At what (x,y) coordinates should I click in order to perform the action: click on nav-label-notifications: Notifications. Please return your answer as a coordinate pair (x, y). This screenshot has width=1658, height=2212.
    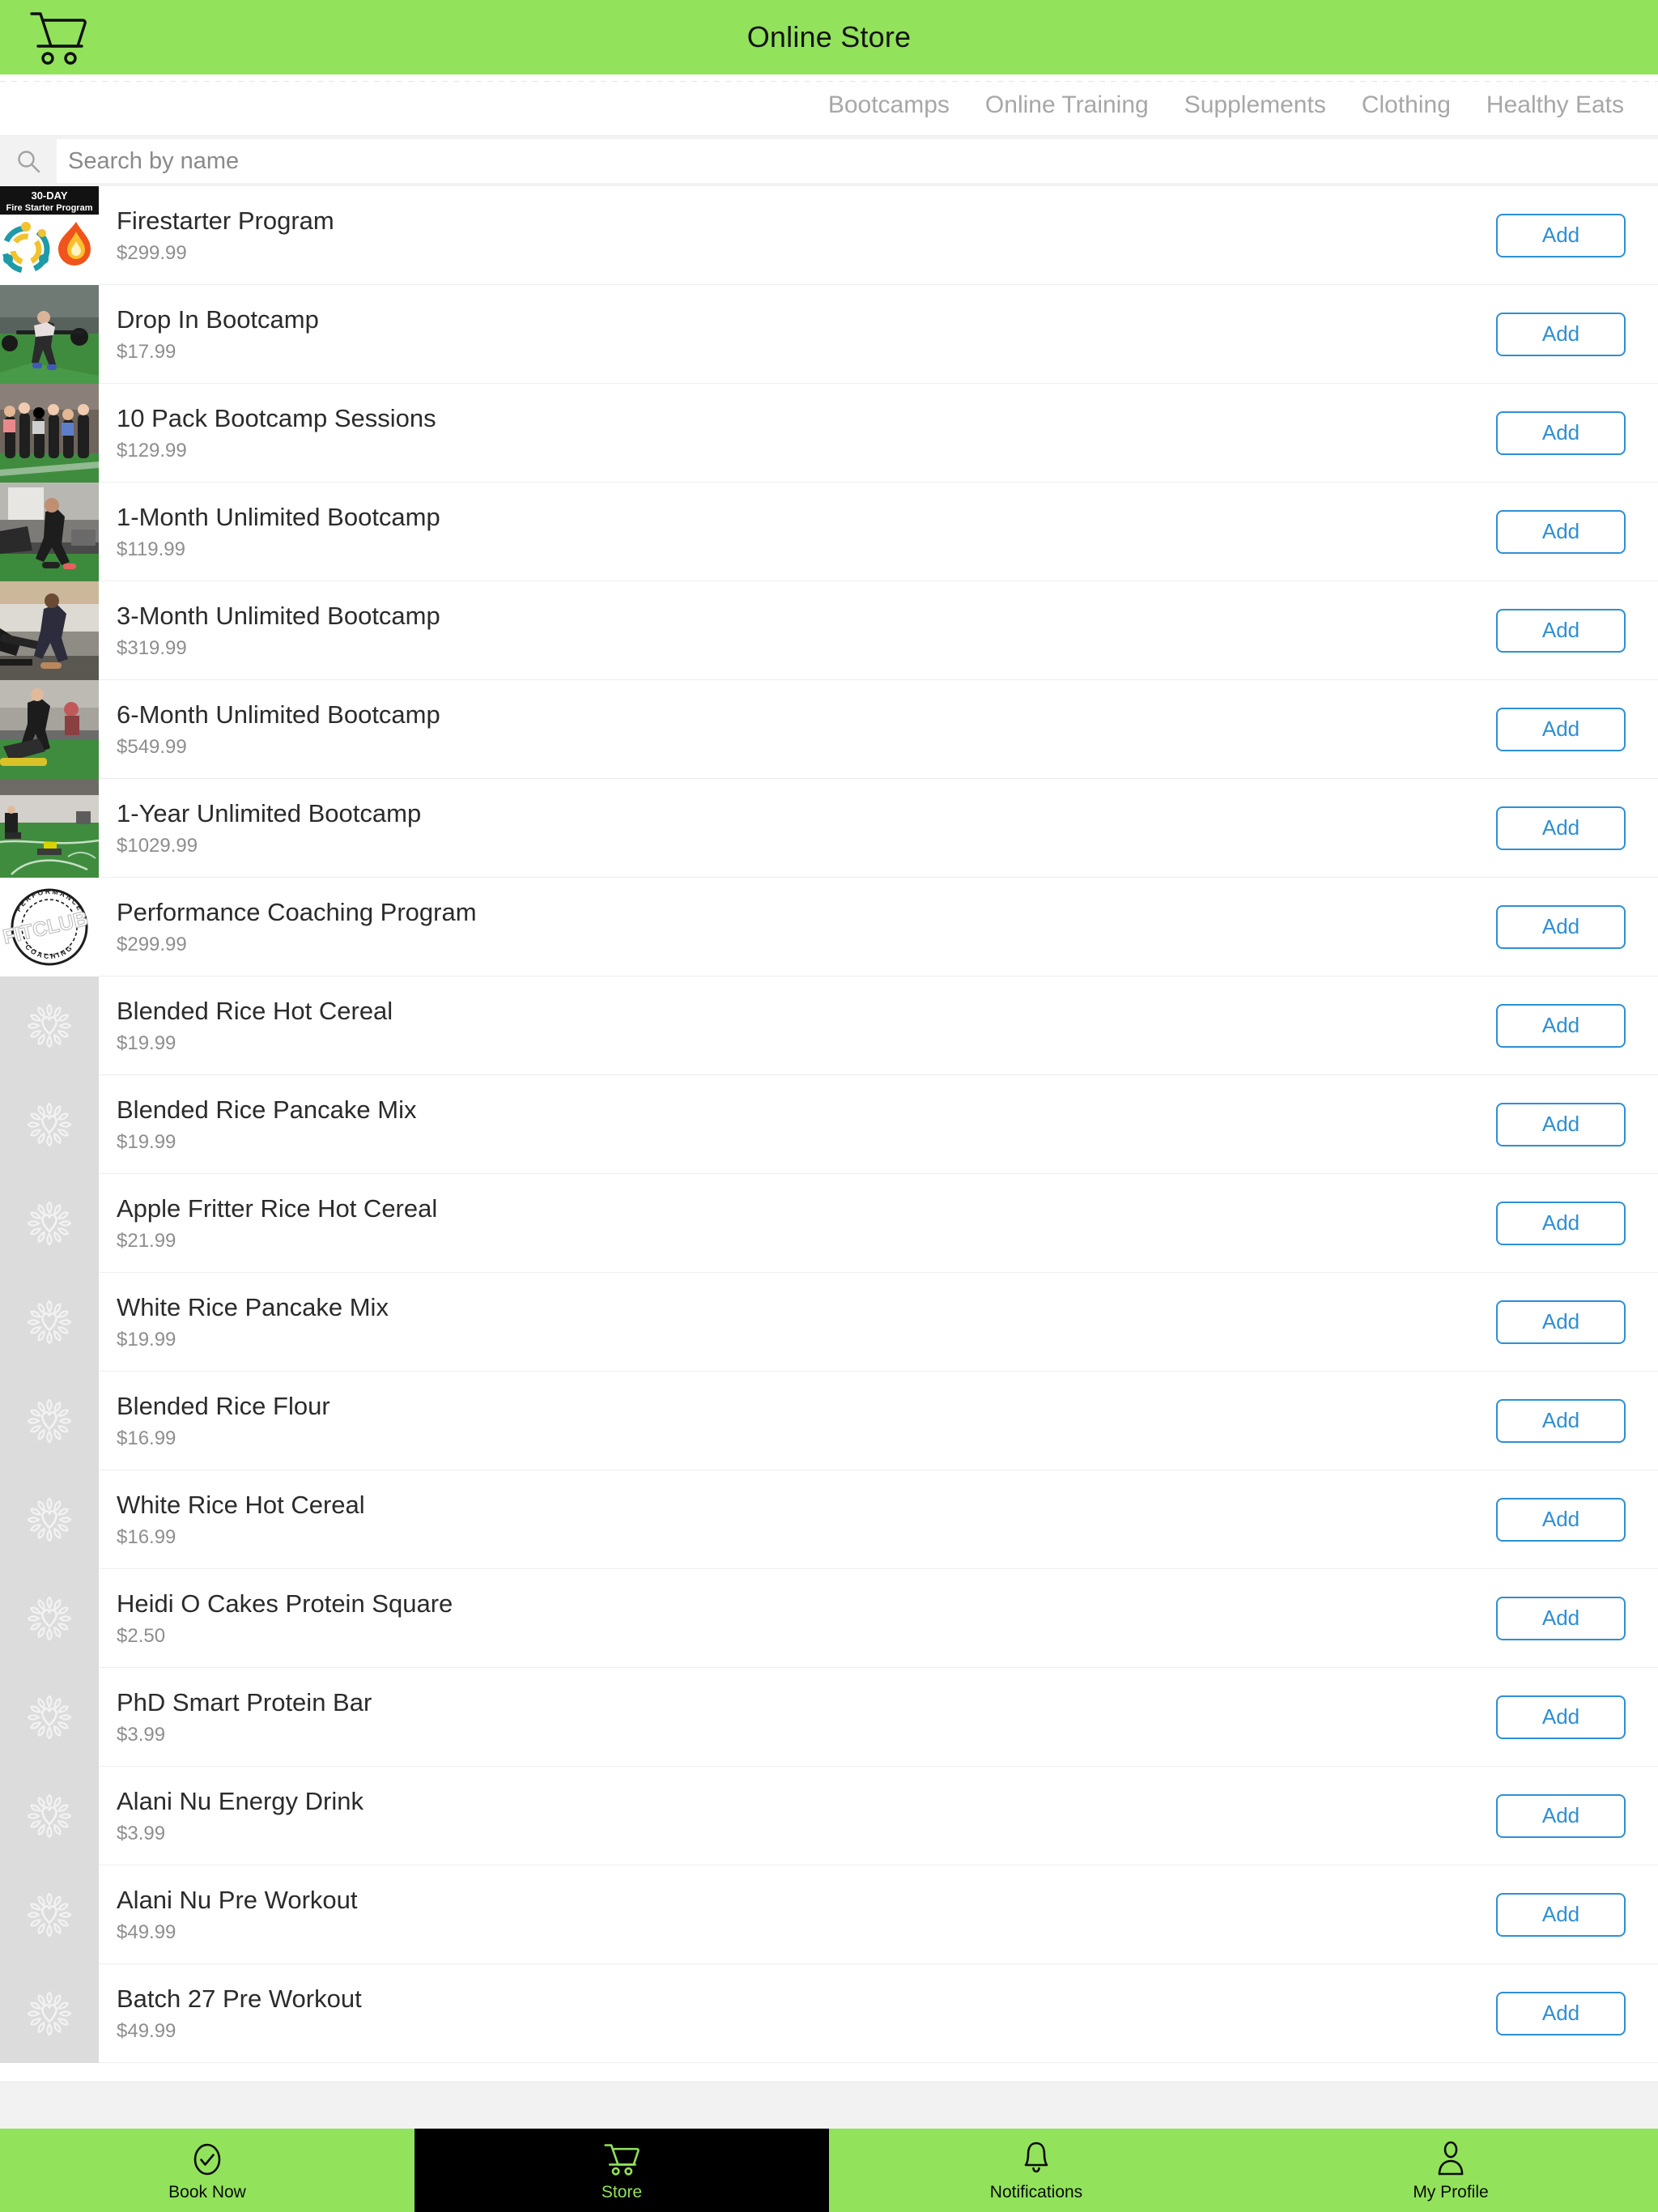
    Looking at the image, I should click on (1036, 2192).